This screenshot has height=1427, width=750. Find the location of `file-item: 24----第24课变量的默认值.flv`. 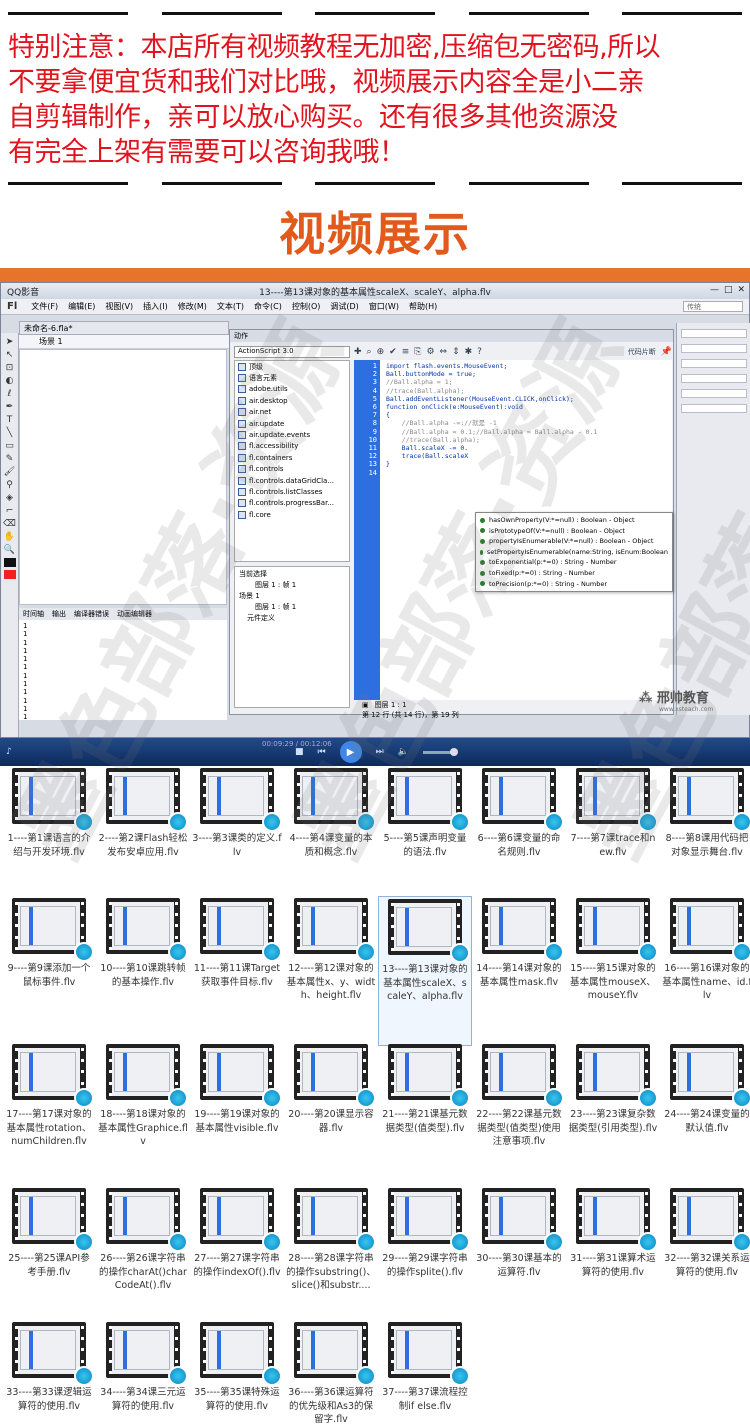

file-item: 24----第24课变量的默认值.flv is located at coordinates (705, 1088).